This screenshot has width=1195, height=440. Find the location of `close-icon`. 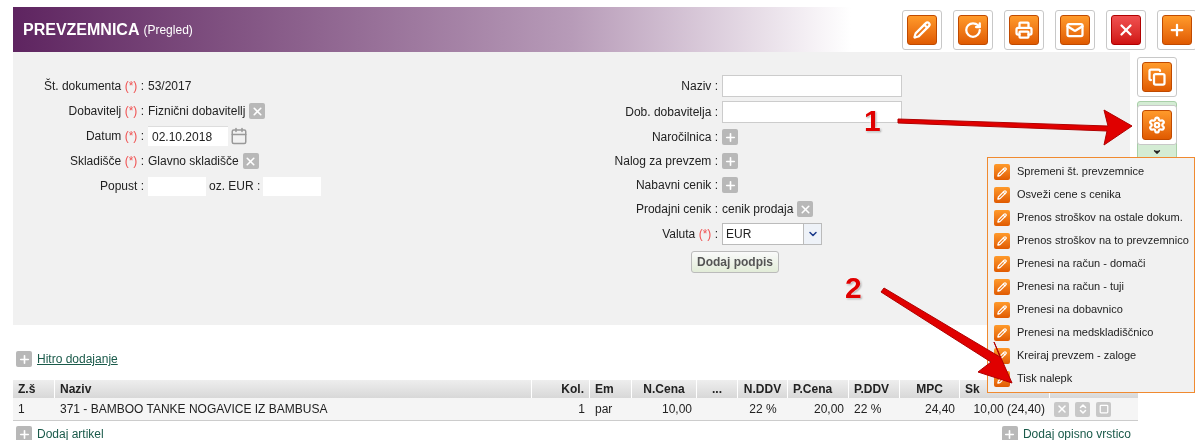

close-icon is located at coordinates (1126, 30).